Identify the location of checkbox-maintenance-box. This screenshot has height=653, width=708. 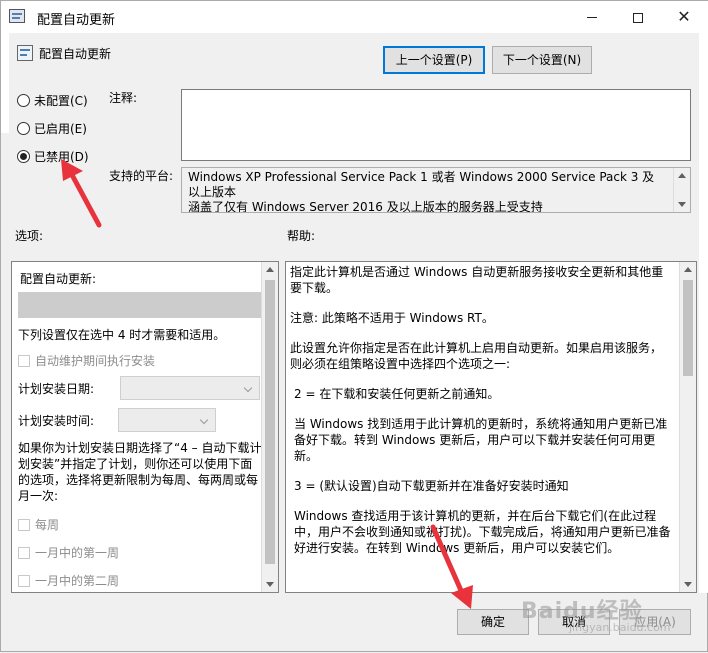
(24, 360).